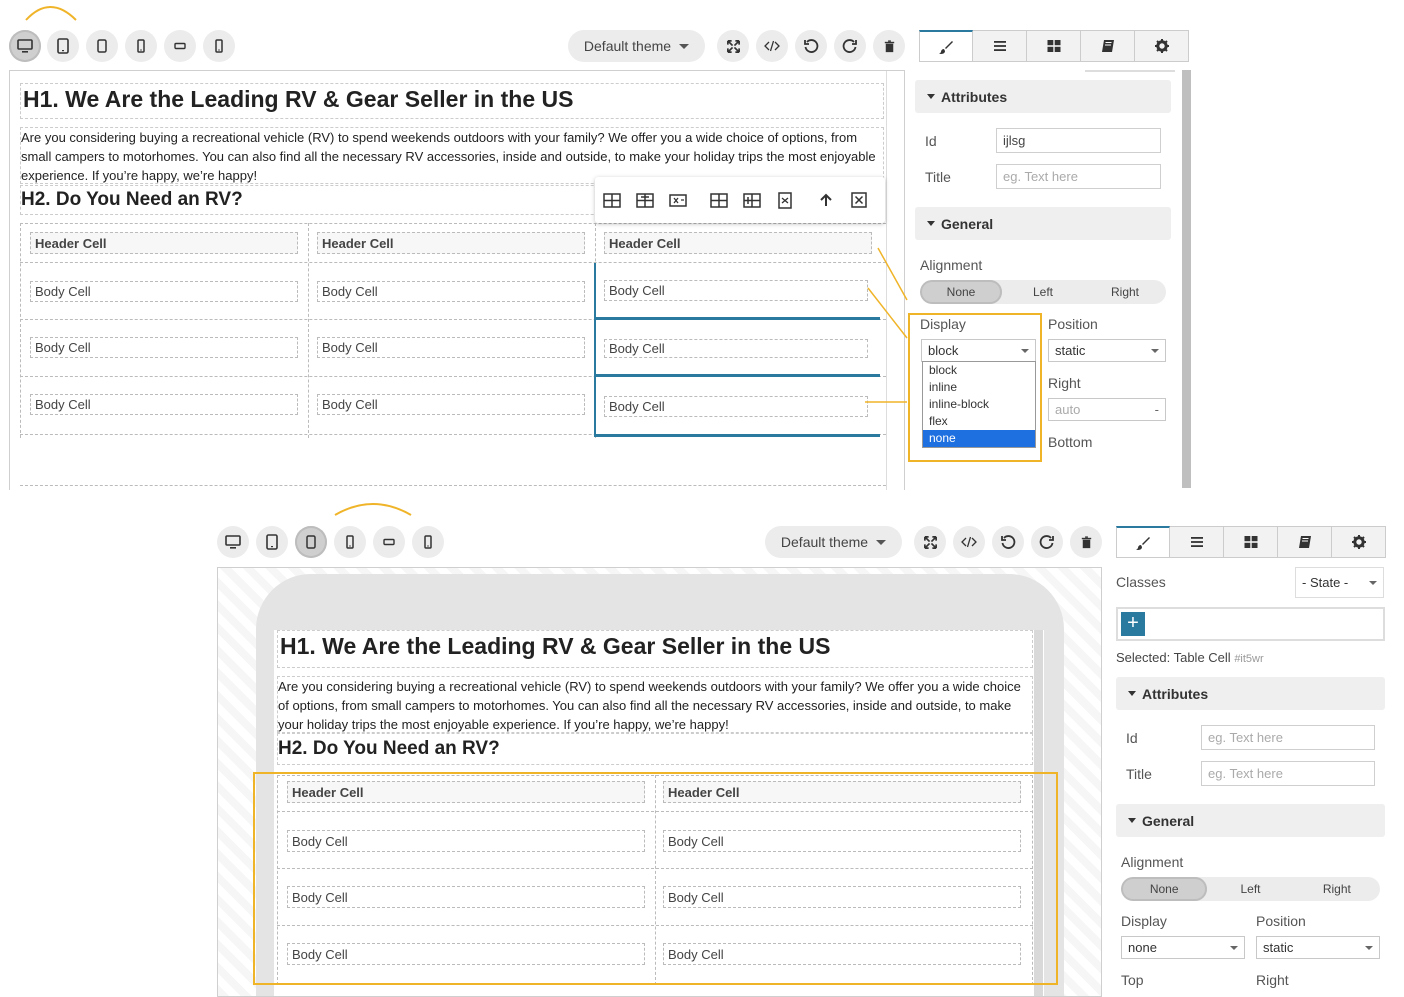 The image size is (1404, 997). What do you see at coordinates (1143, 657) in the screenshot?
I see `selected-label: Selected:` at bounding box center [1143, 657].